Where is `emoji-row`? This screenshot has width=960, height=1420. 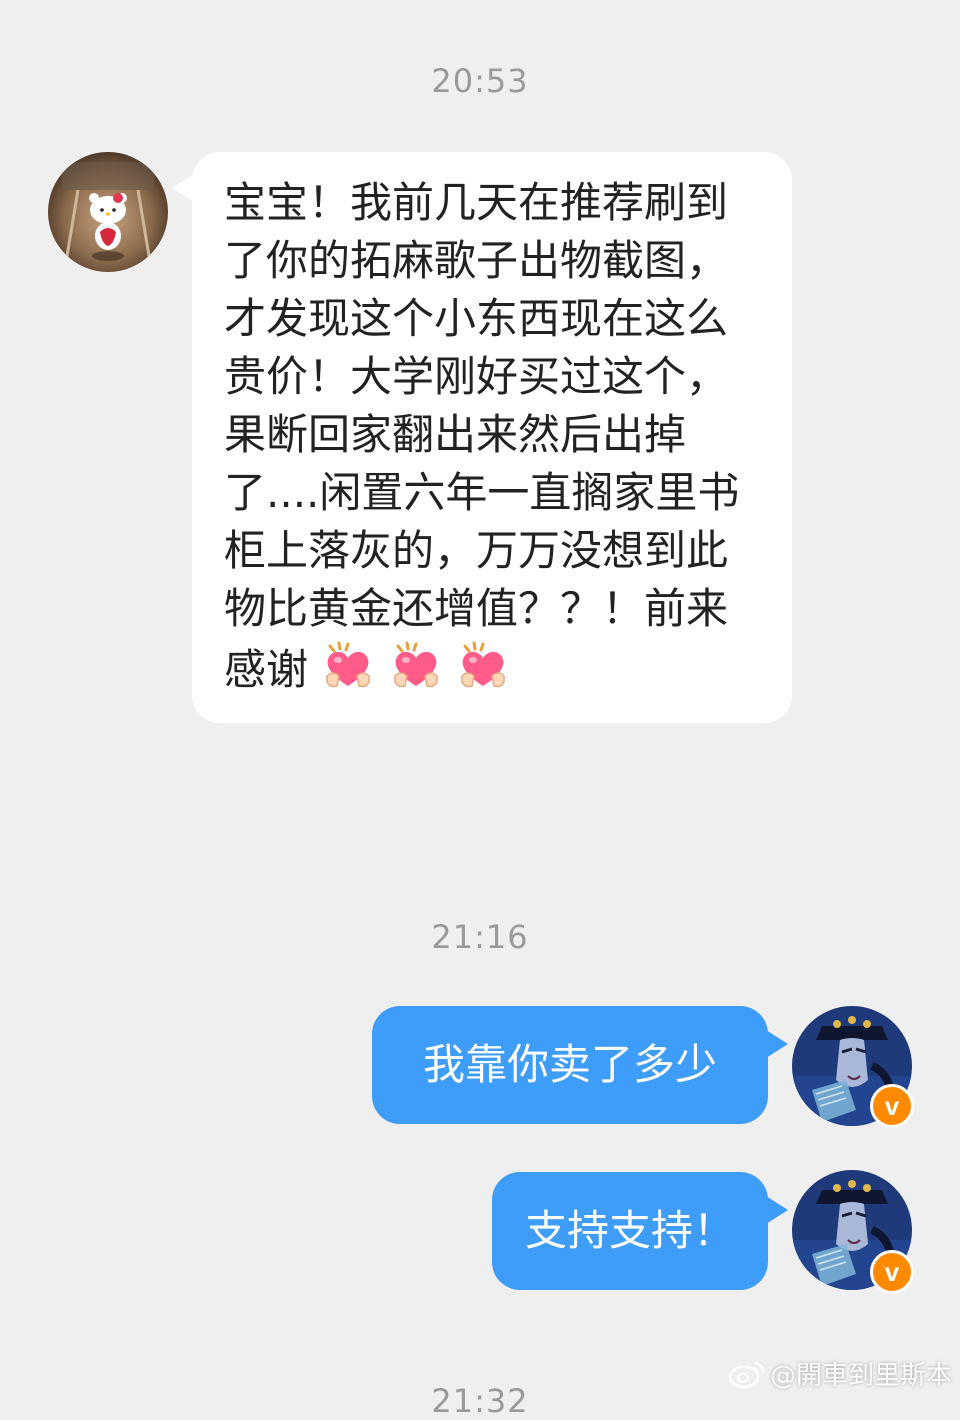 emoji-row is located at coordinates (409, 667).